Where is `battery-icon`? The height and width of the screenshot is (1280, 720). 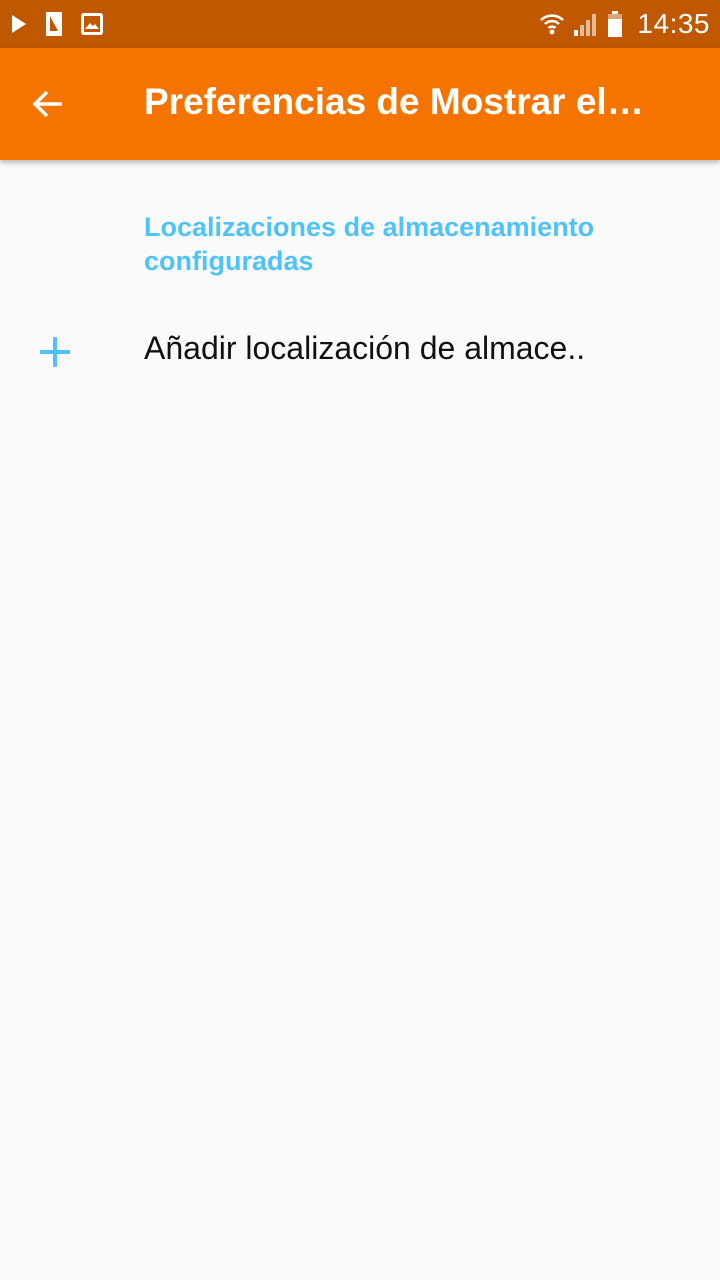 battery-icon is located at coordinates (615, 24).